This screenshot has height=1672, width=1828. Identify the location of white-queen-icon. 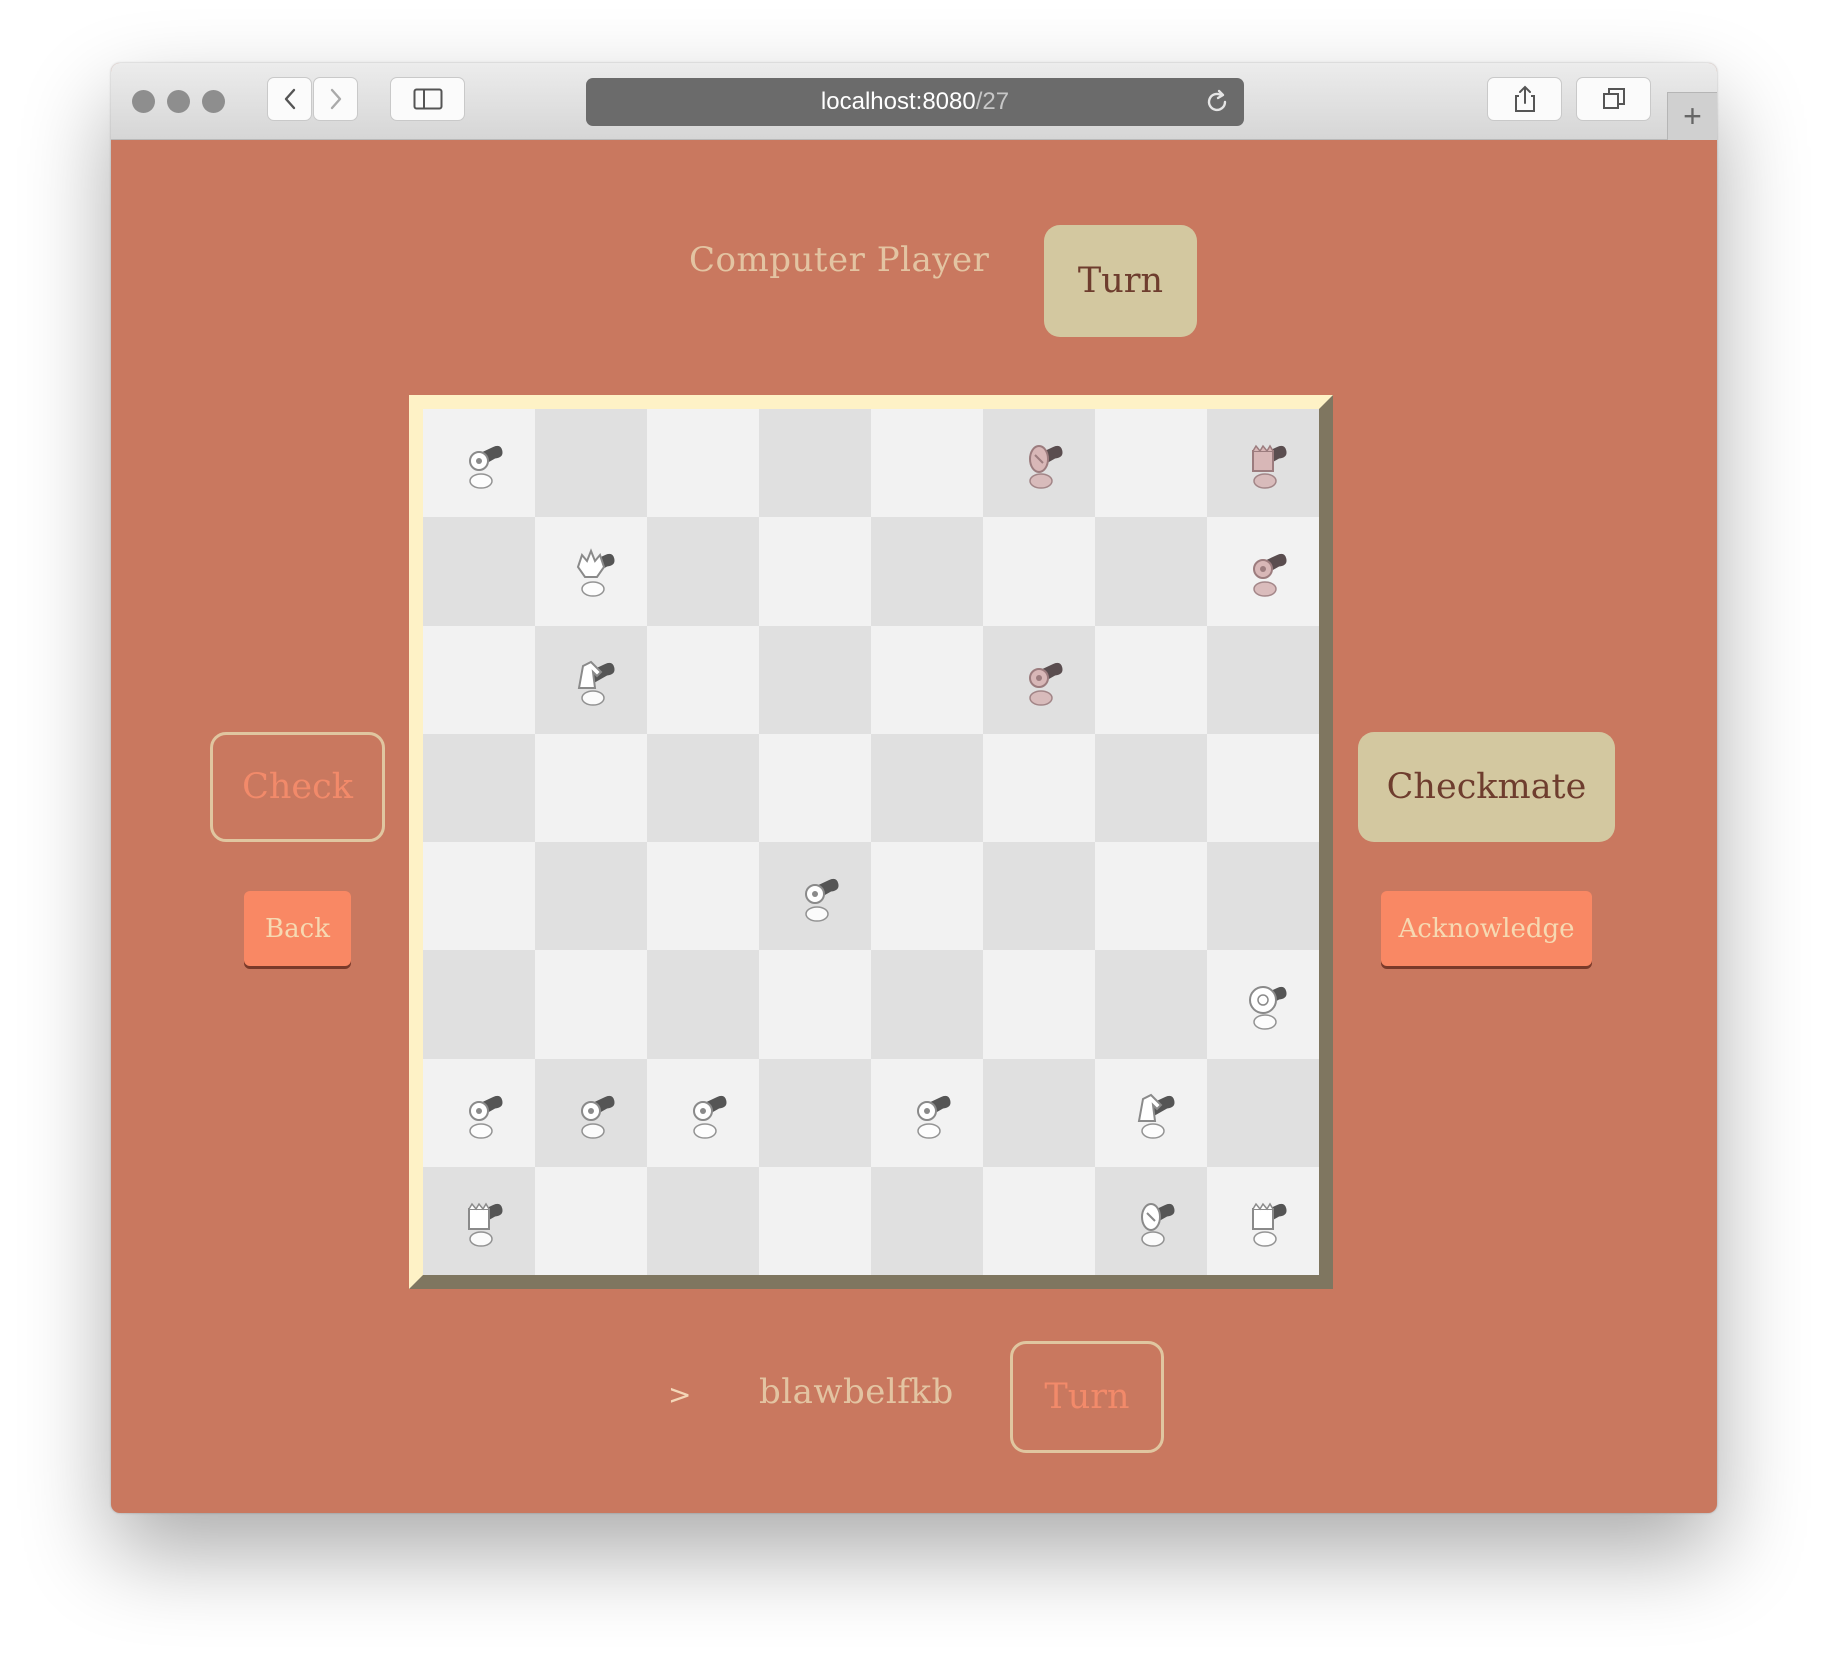
(1263, 1004).